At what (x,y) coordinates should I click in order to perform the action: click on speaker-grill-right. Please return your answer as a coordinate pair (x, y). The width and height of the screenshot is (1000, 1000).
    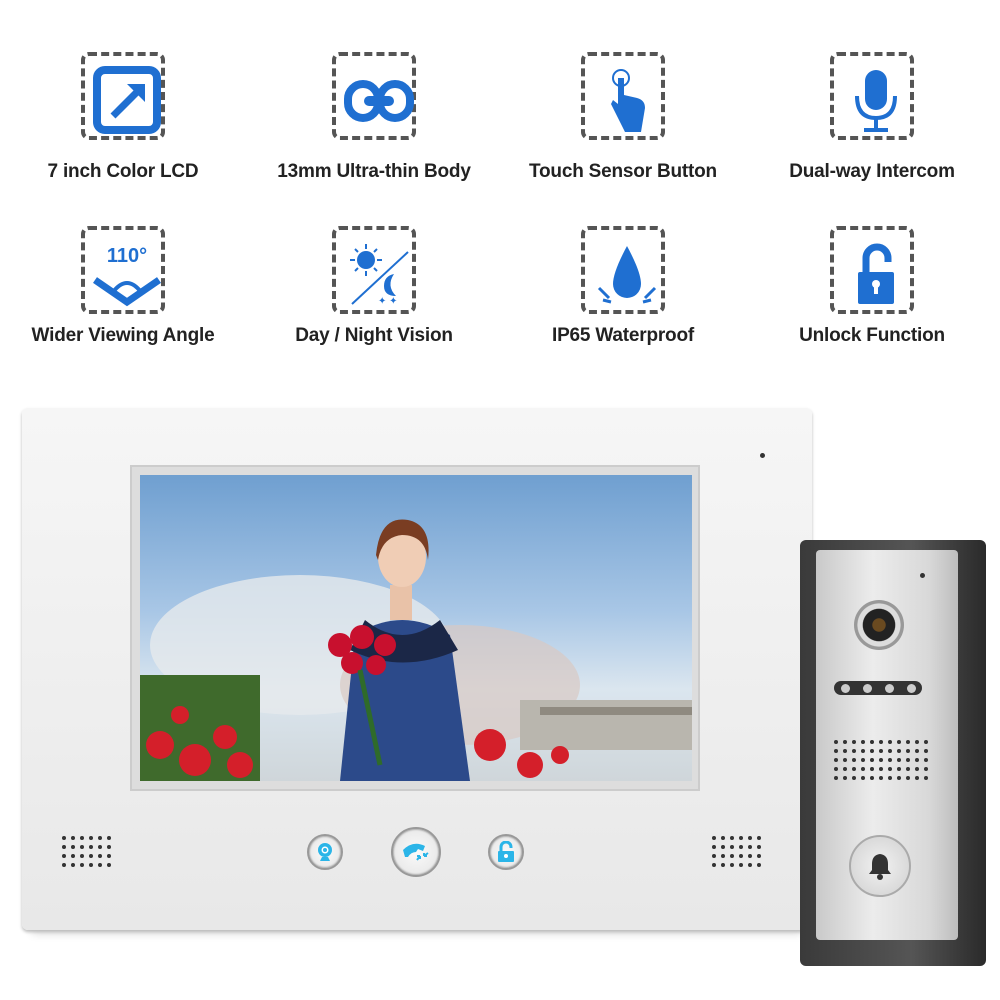
    Looking at the image, I should click on (736, 851).